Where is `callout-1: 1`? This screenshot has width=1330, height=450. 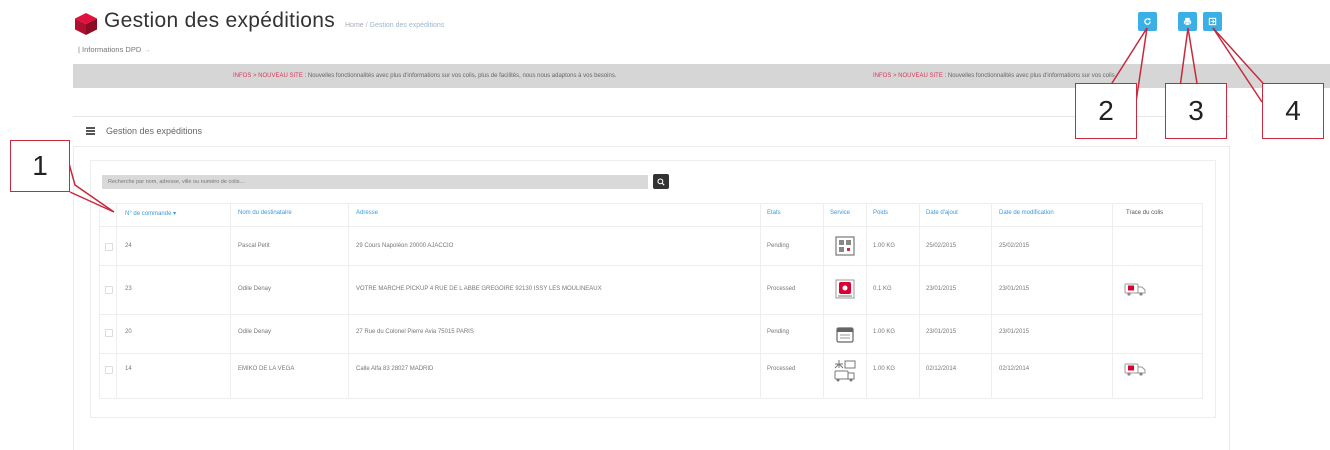
callout-1: 1 is located at coordinates (40, 166).